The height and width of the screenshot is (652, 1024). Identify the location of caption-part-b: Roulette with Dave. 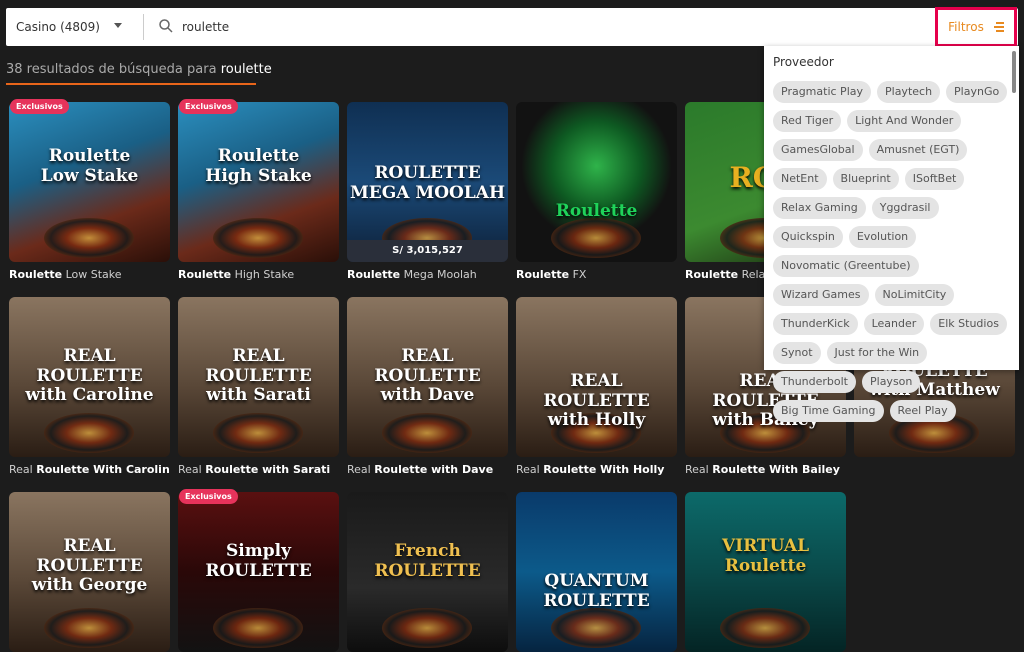
(434, 469).